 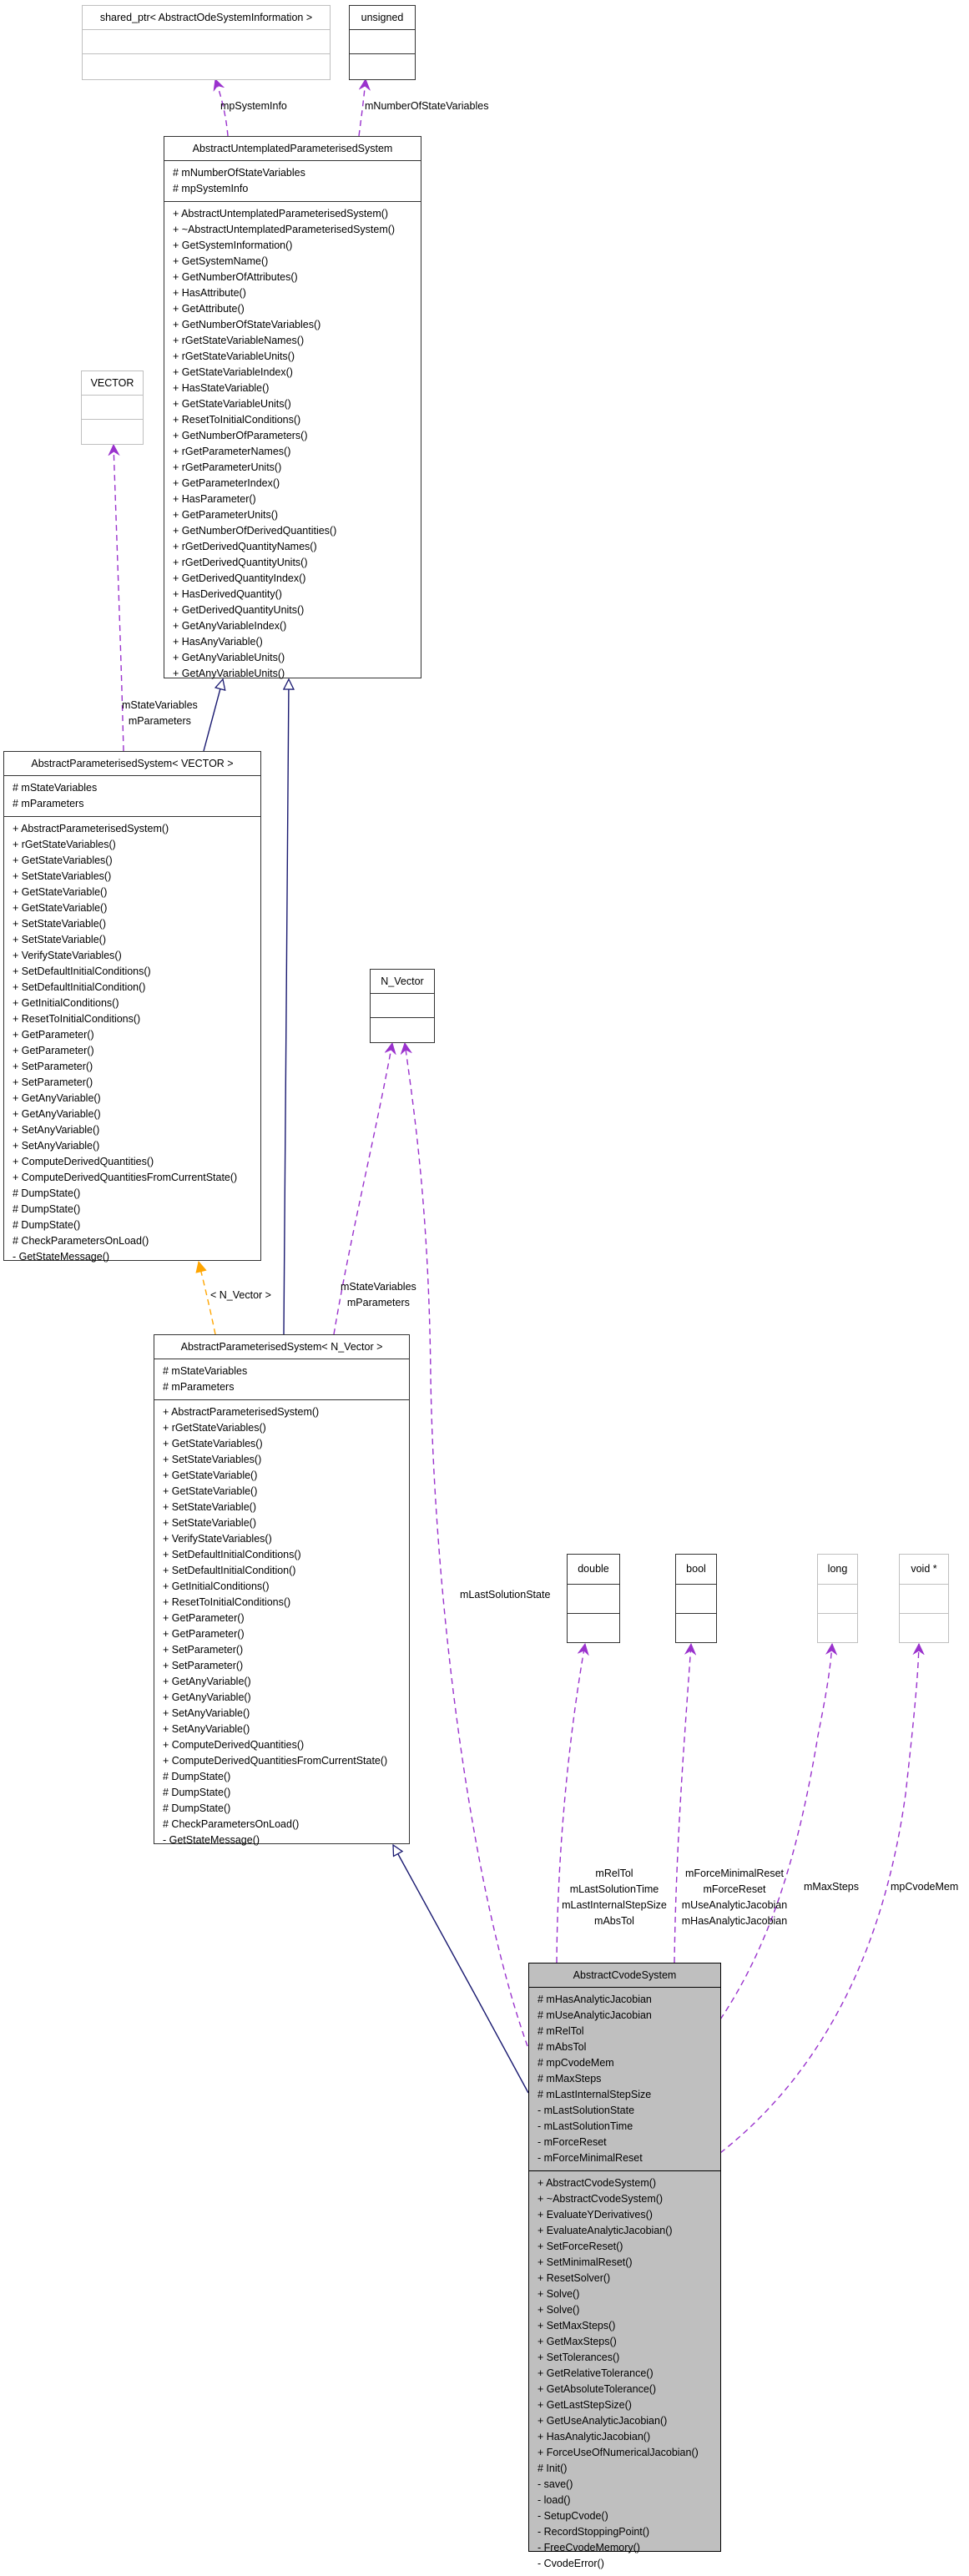 What do you see at coordinates (245, 546) in the screenshot?
I see `class-method: + rGetDerivedQuantityNames()` at bounding box center [245, 546].